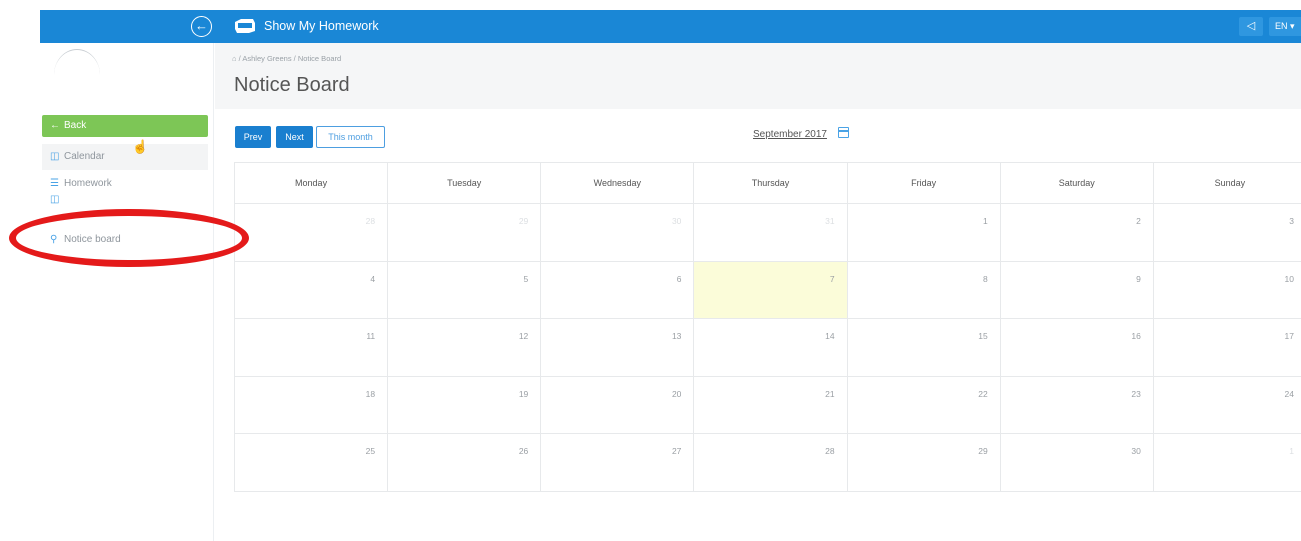 Image resolution: width=1301 pixels, height=541 pixels. What do you see at coordinates (140, 146) in the screenshot?
I see `hand-cursor-icon: ☝` at bounding box center [140, 146].